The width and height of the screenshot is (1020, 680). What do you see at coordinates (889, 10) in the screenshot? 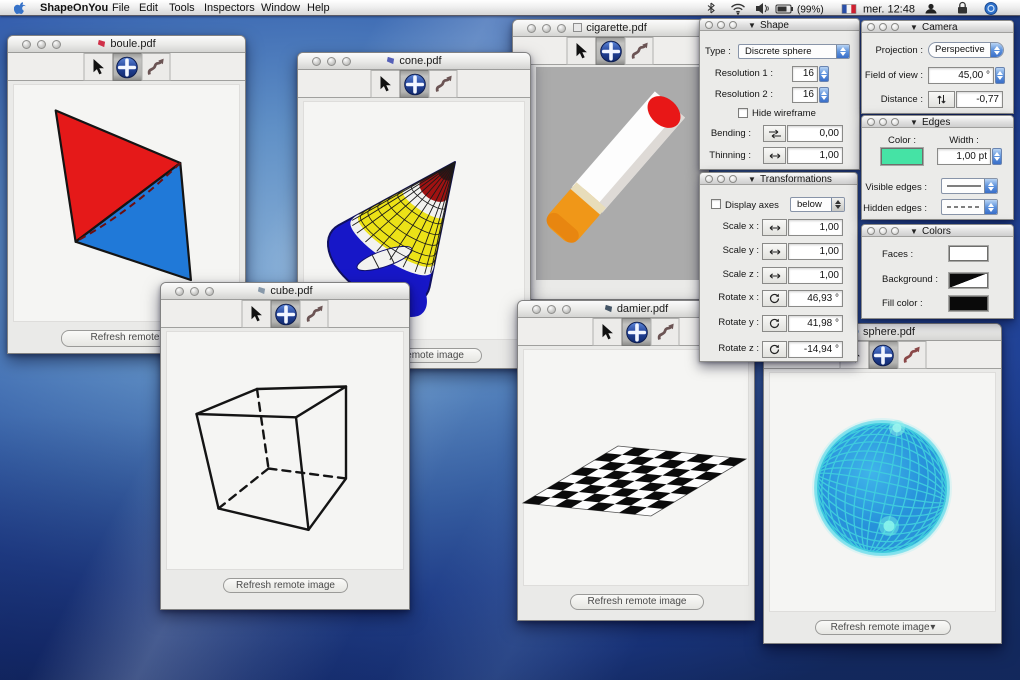
I see `svg-text: mer. 12:48` at bounding box center [889, 10].